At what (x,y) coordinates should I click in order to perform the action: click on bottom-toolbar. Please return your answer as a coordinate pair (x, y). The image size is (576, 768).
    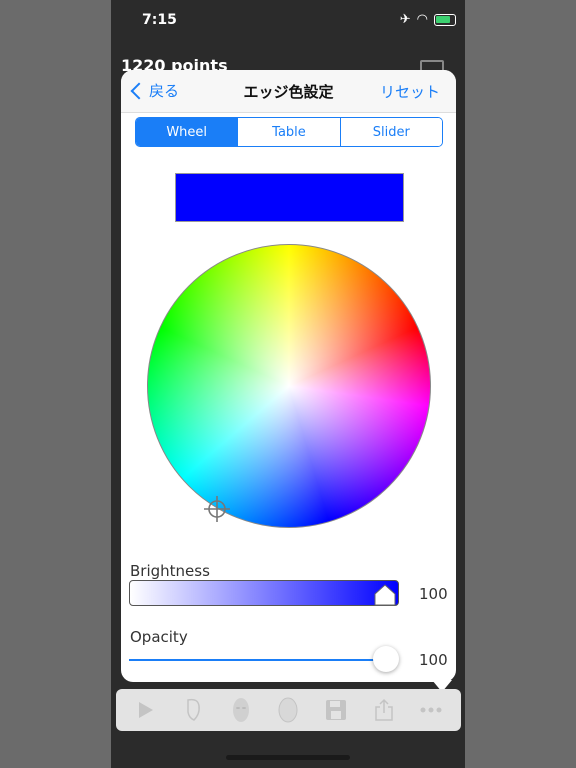
    Looking at the image, I should click on (288, 710).